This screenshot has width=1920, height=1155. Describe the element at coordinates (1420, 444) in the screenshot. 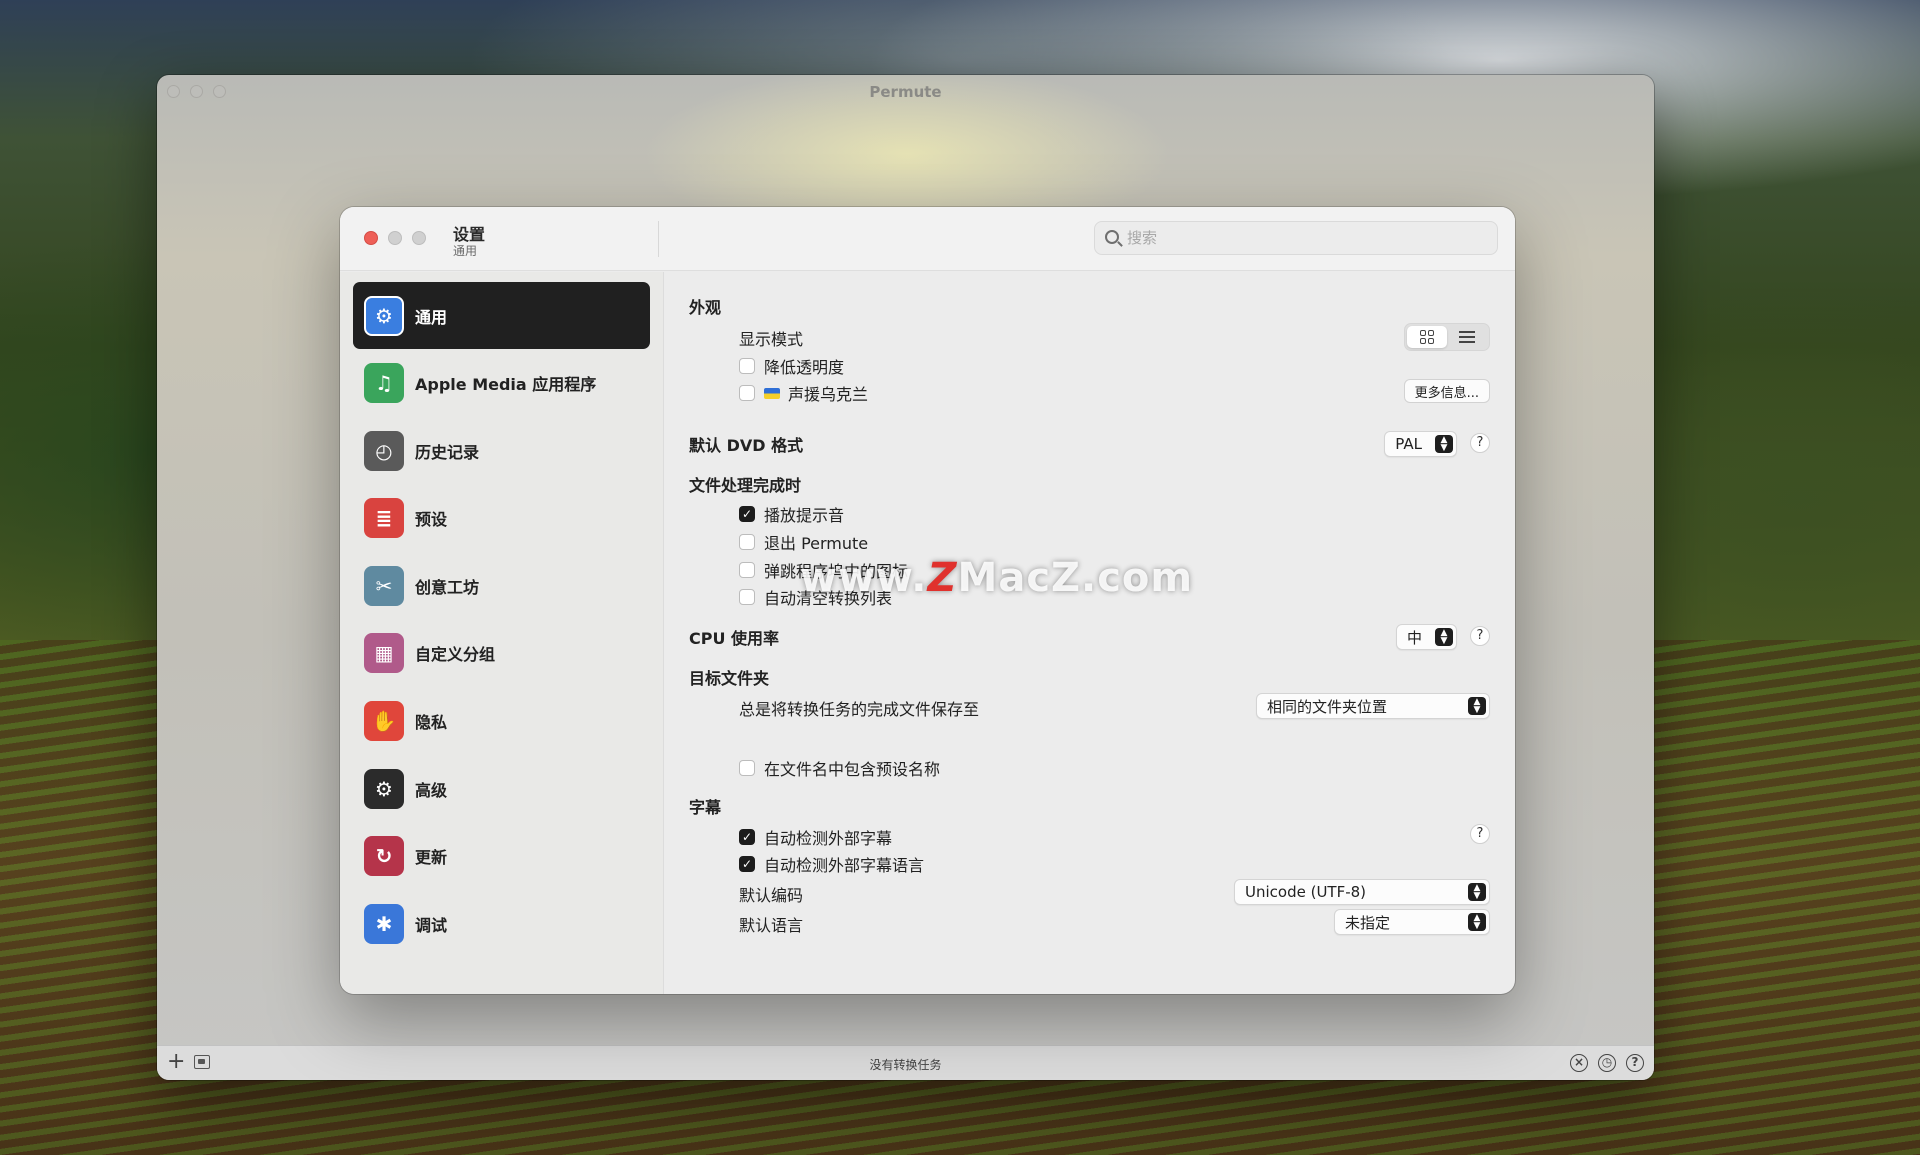

I see `dvd-format-popup: PAL ▲ ▼` at that location.